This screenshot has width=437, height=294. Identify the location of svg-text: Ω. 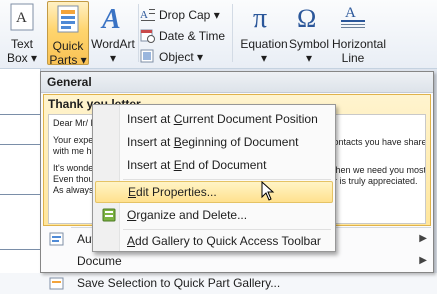
(306, 18).